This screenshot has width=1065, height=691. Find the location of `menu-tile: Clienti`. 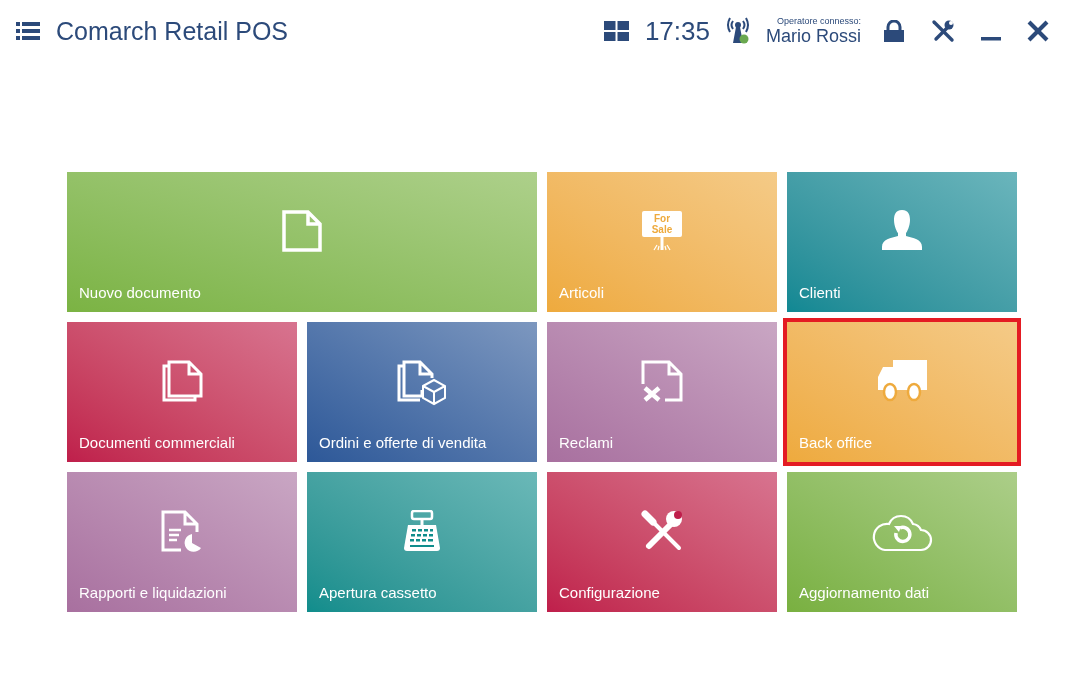

menu-tile: Clienti is located at coordinates (902, 242).